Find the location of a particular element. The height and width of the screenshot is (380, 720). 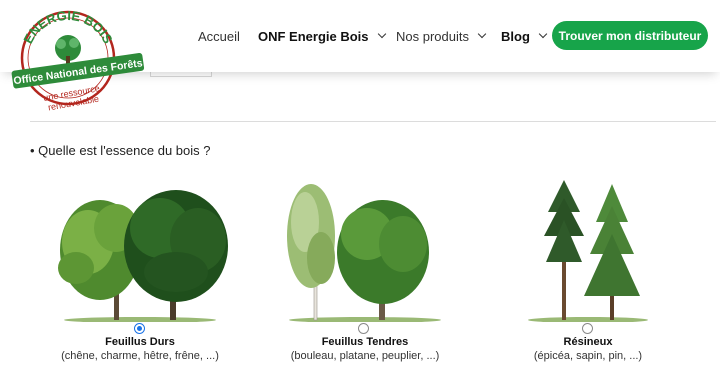

option-title: Résineux is located at coordinates (588, 342).